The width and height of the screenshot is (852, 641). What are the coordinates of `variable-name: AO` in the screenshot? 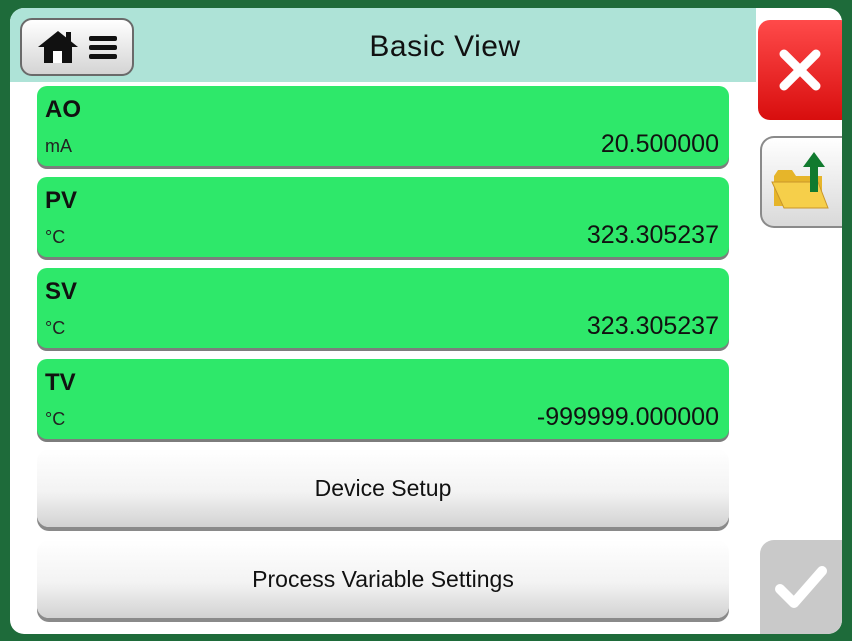 It's located at (63, 109).